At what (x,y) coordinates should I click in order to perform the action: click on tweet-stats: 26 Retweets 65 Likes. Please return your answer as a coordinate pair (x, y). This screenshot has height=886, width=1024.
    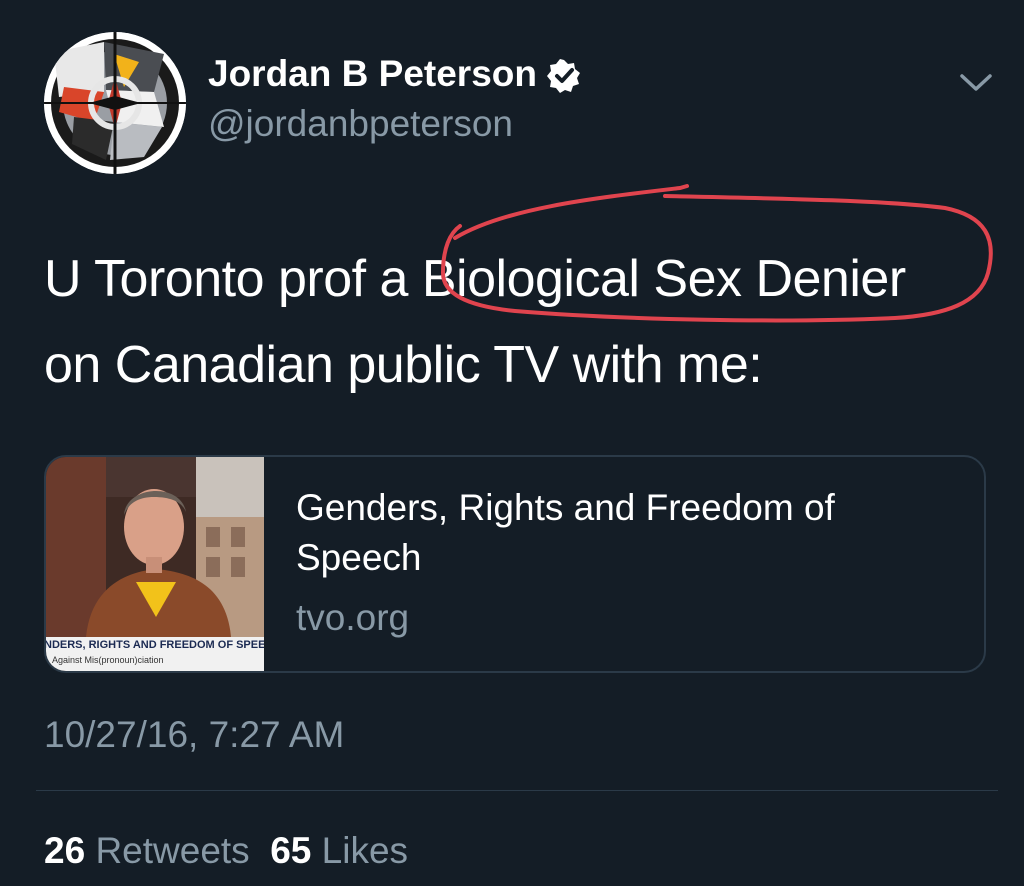
    Looking at the image, I should click on (226, 851).